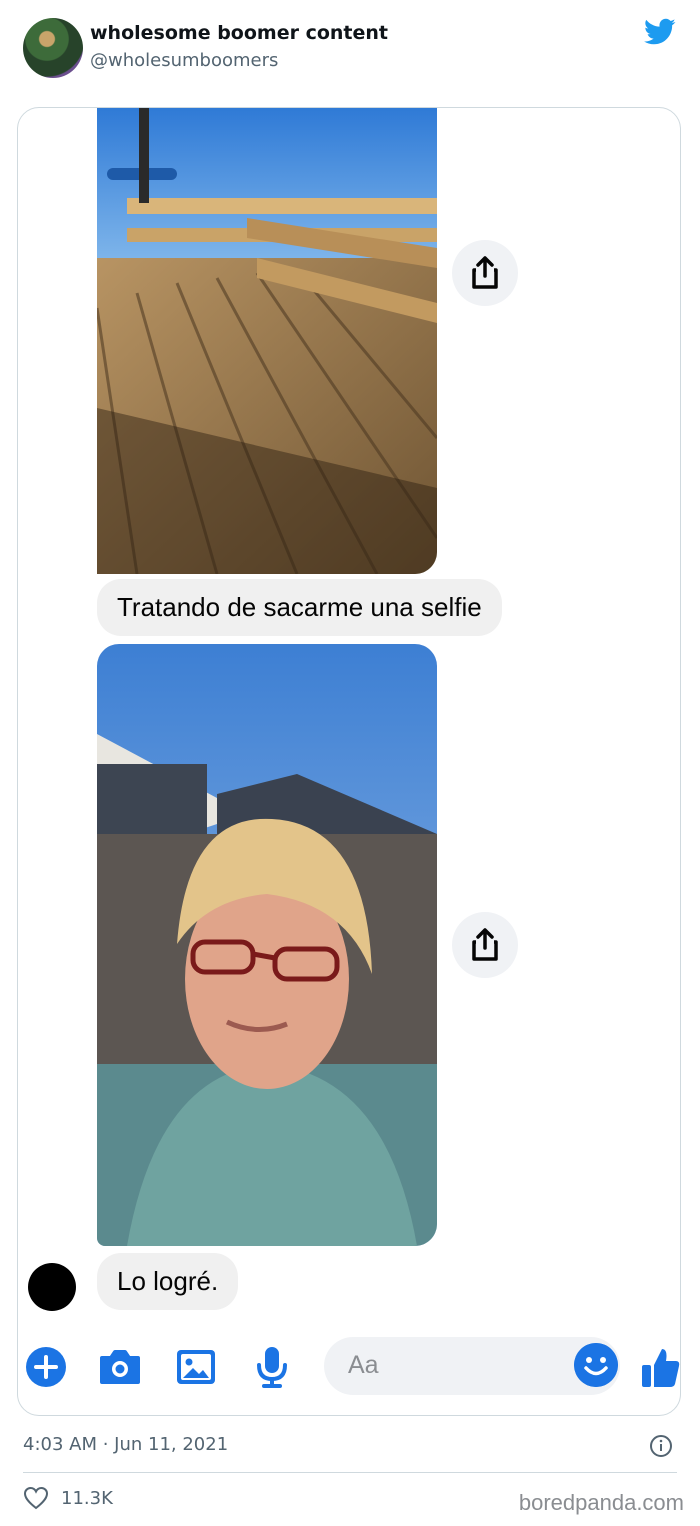 The height and width of the screenshot is (1526, 700). What do you see at coordinates (36, 1498) in the screenshot?
I see `heart-icon` at bounding box center [36, 1498].